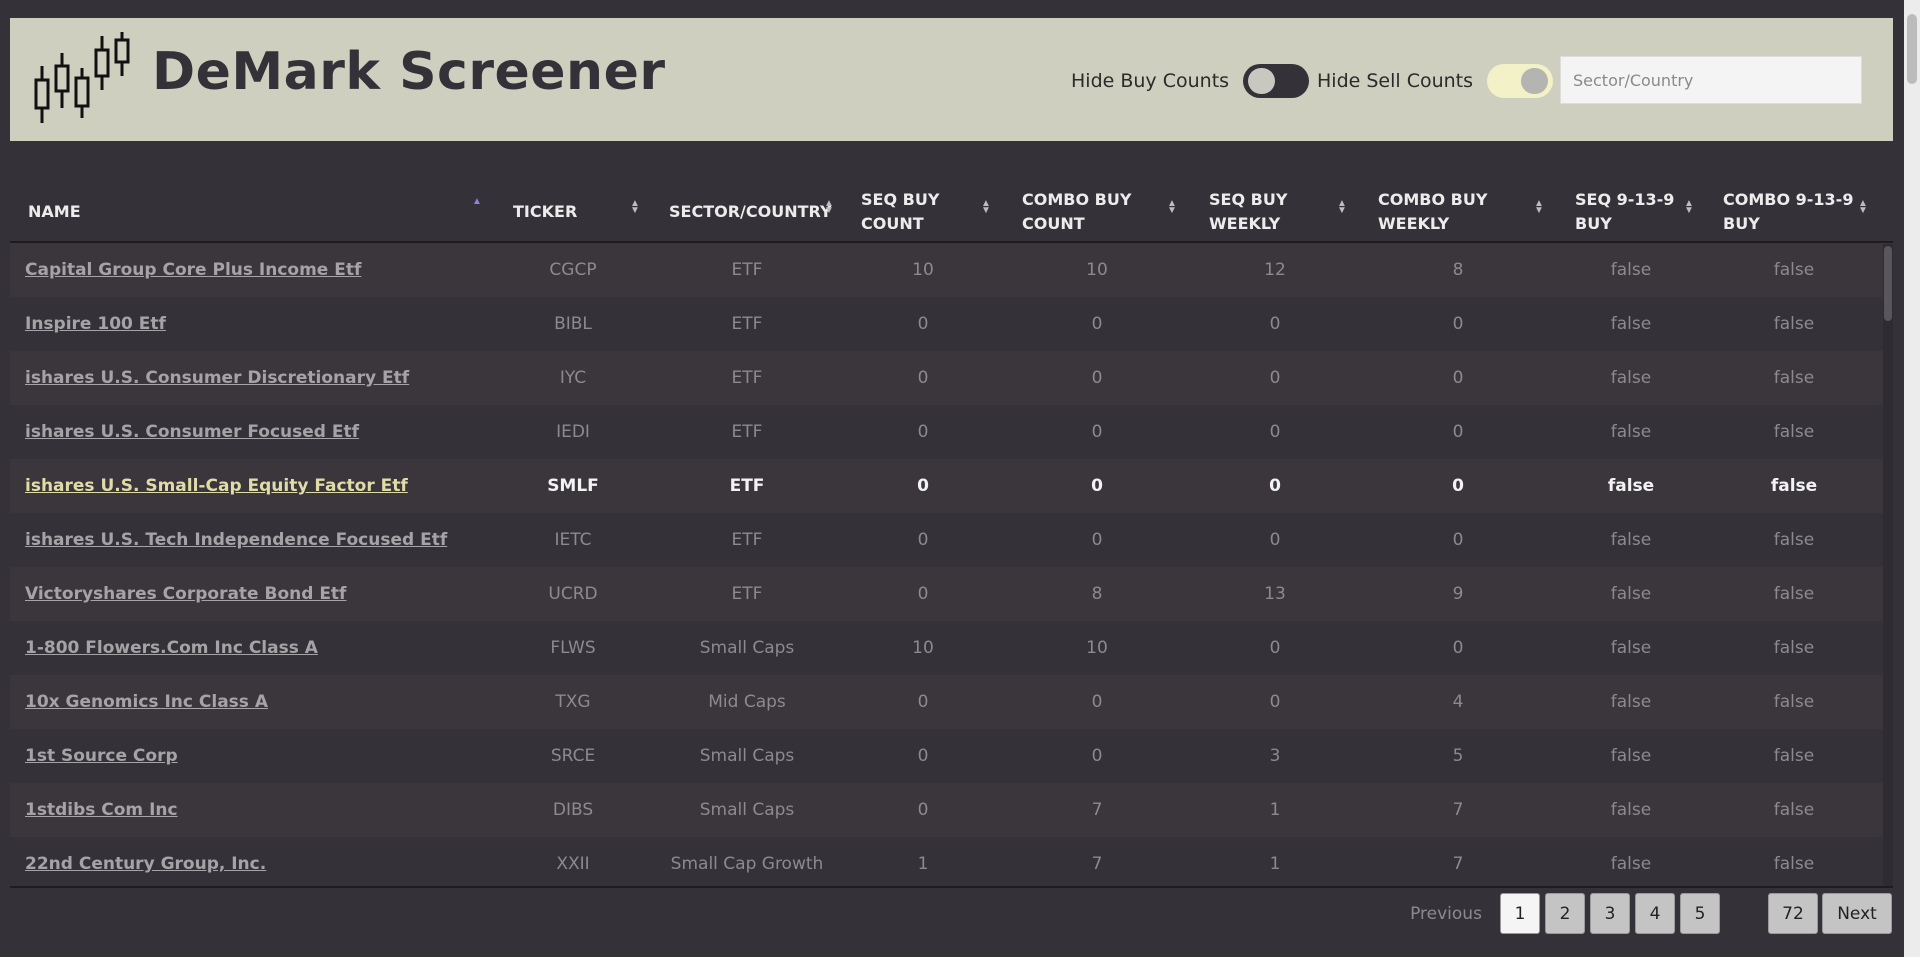  What do you see at coordinates (573, 270) in the screenshot?
I see `cell-ticker: CGCP` at bounding box center [573, 270].